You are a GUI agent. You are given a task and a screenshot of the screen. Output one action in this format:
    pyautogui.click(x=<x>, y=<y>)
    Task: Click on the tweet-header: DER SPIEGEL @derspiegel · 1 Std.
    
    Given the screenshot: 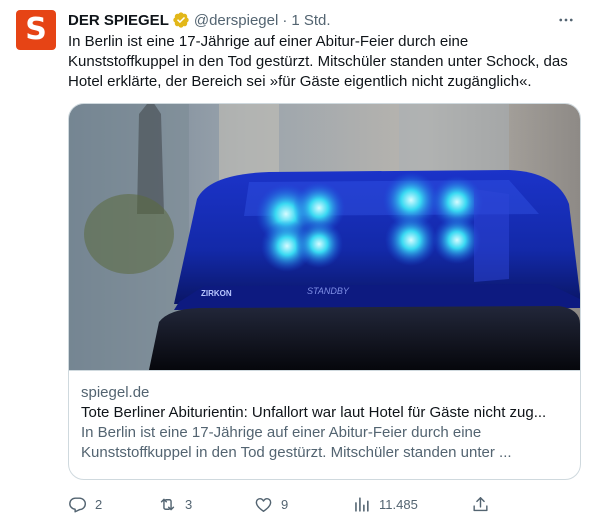 What is the action you would take?
    pyautogui.click(x=199, y=20)
    